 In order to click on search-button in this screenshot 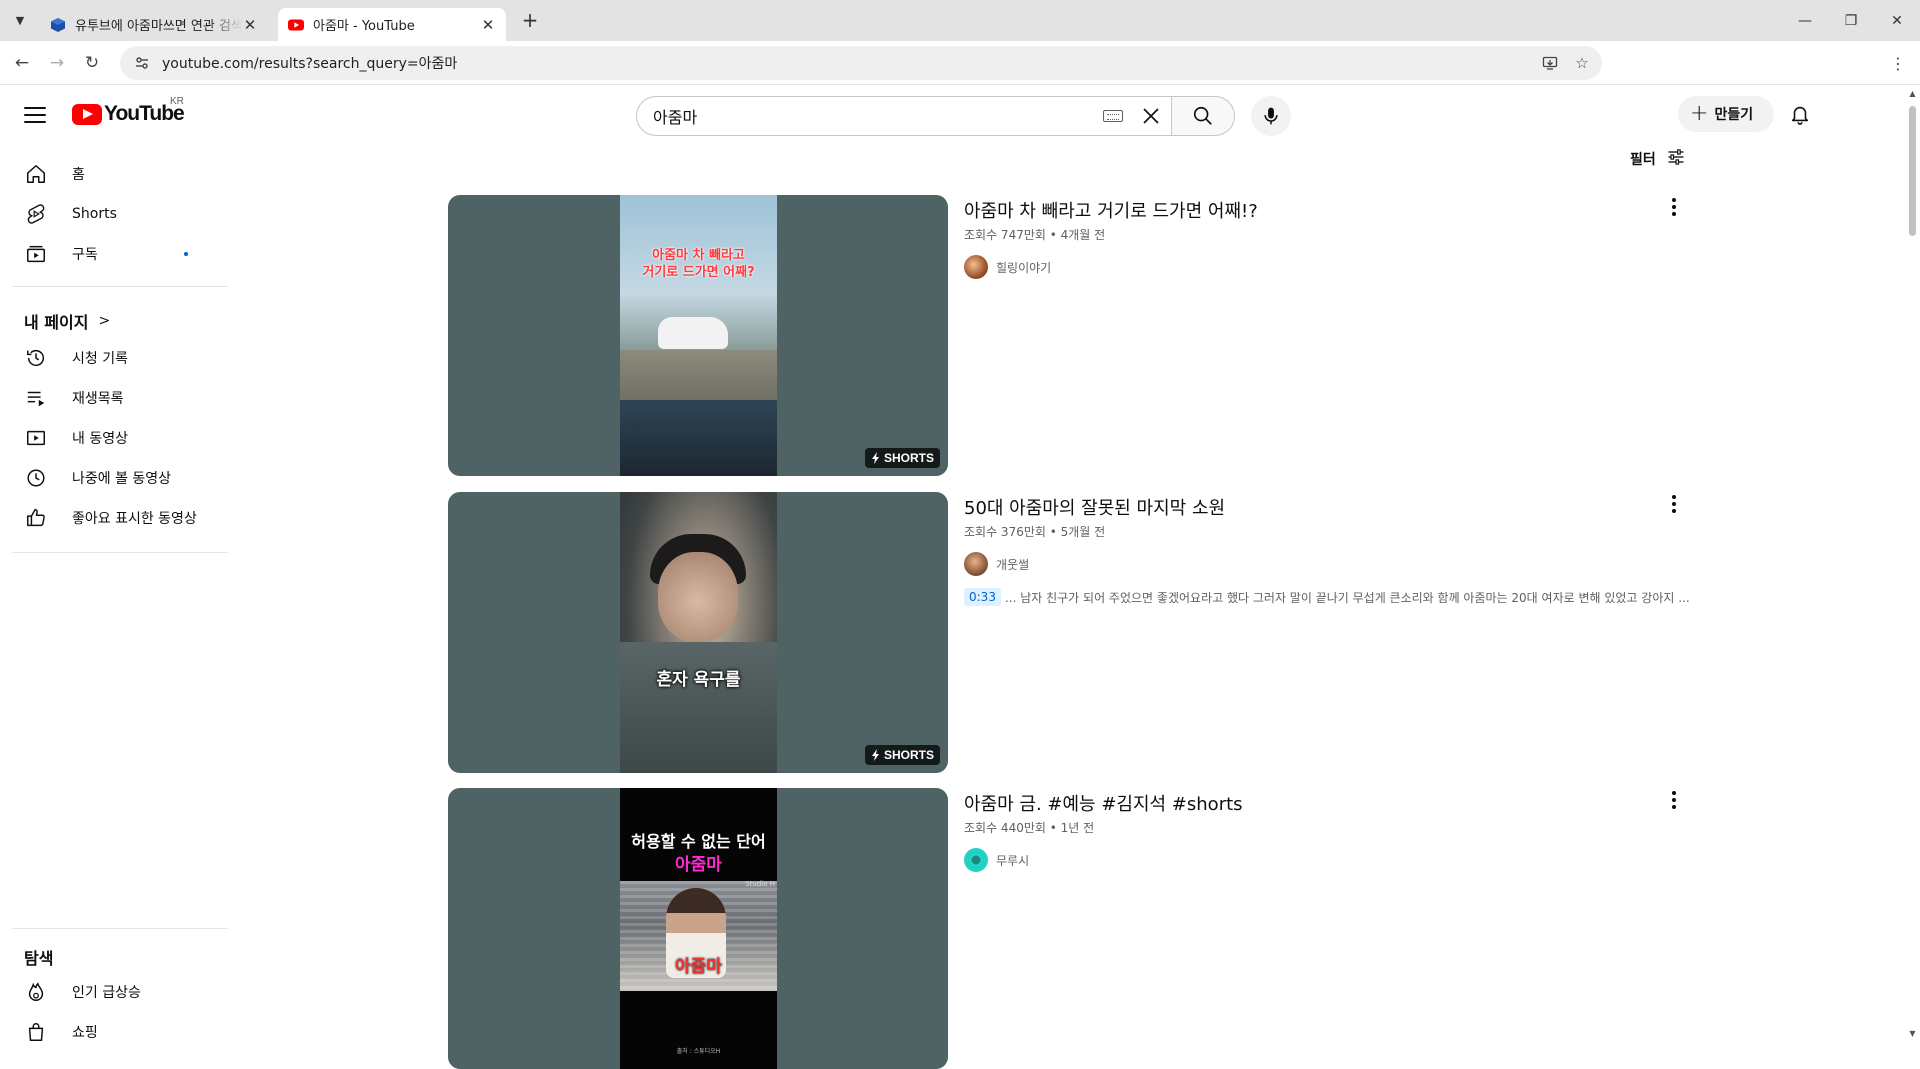, I will do `click(1203, 116)`.